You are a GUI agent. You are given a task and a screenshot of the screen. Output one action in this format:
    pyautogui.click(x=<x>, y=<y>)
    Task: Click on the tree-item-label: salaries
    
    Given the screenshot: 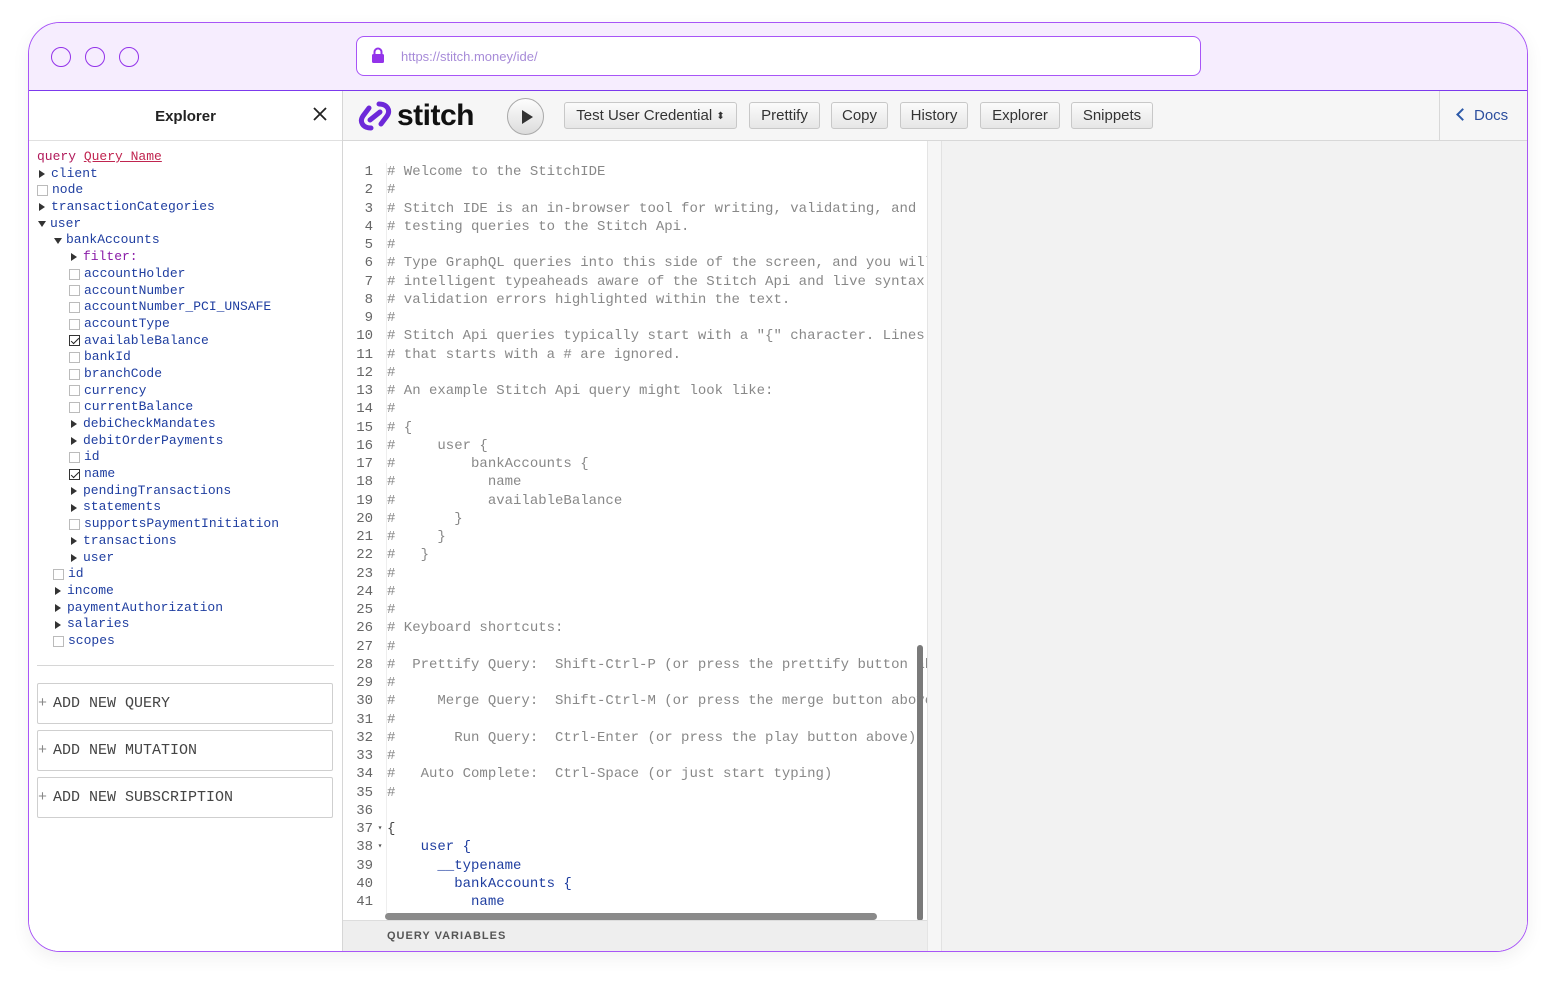 What is the action you would take?
    pyautogui.click(x=98, y=624)
    